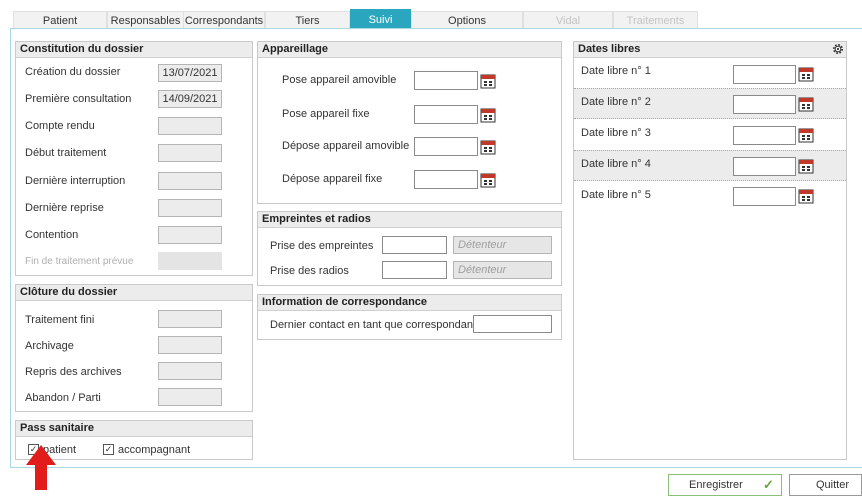 Image resolution: width=862 pixels, height=496 pixels. What do you see at coordinates (446, 179) in the screenshot?
I see `depose-fixe-field` at bounding box center [446, 179].